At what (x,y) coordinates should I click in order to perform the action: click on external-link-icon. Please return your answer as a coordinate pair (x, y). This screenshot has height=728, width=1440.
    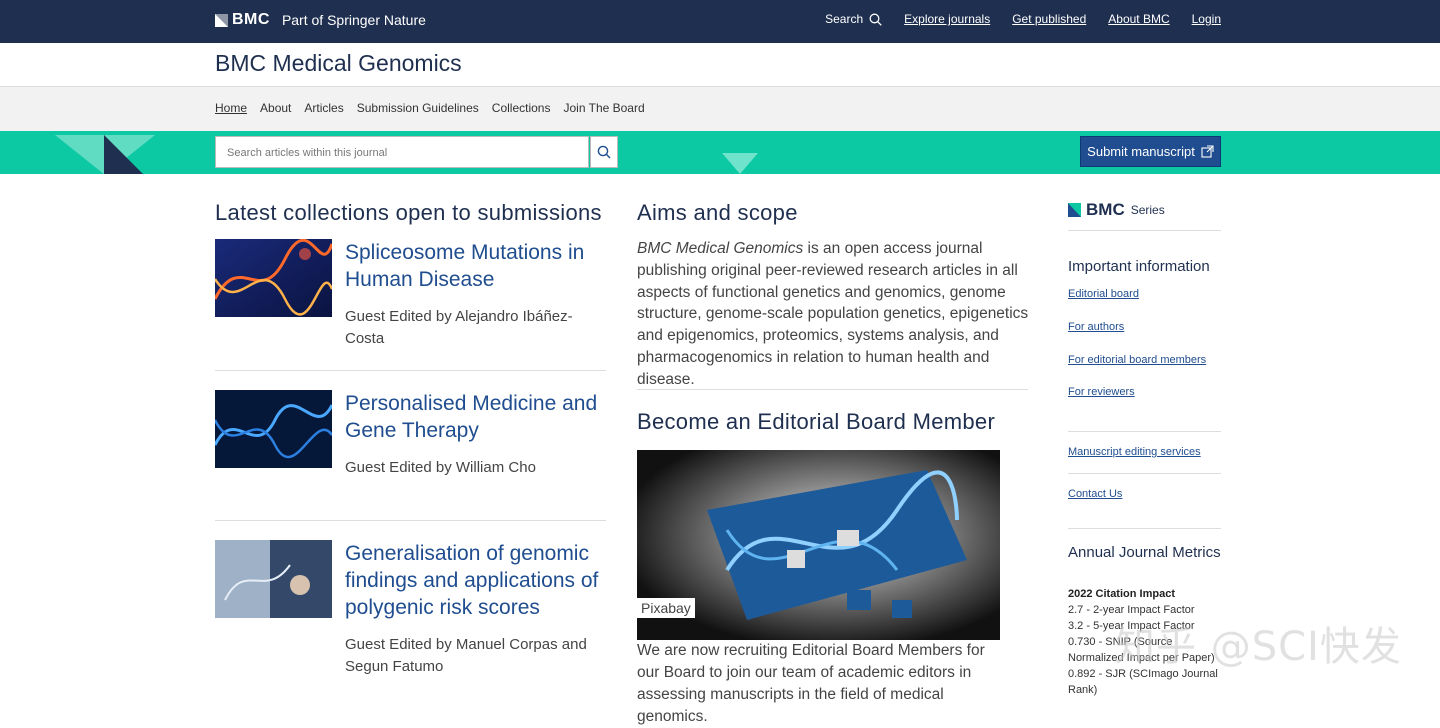
    Looking at the image, I should click on (1207, 151).